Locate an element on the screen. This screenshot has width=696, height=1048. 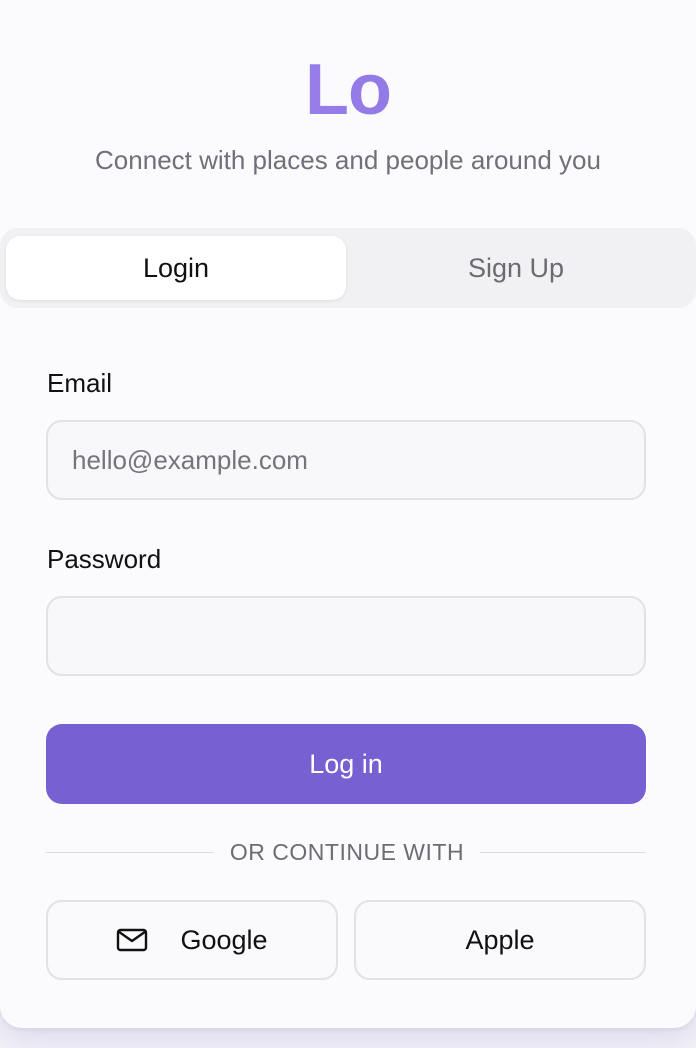
google-label: Google is located at coordinates (224, 939).